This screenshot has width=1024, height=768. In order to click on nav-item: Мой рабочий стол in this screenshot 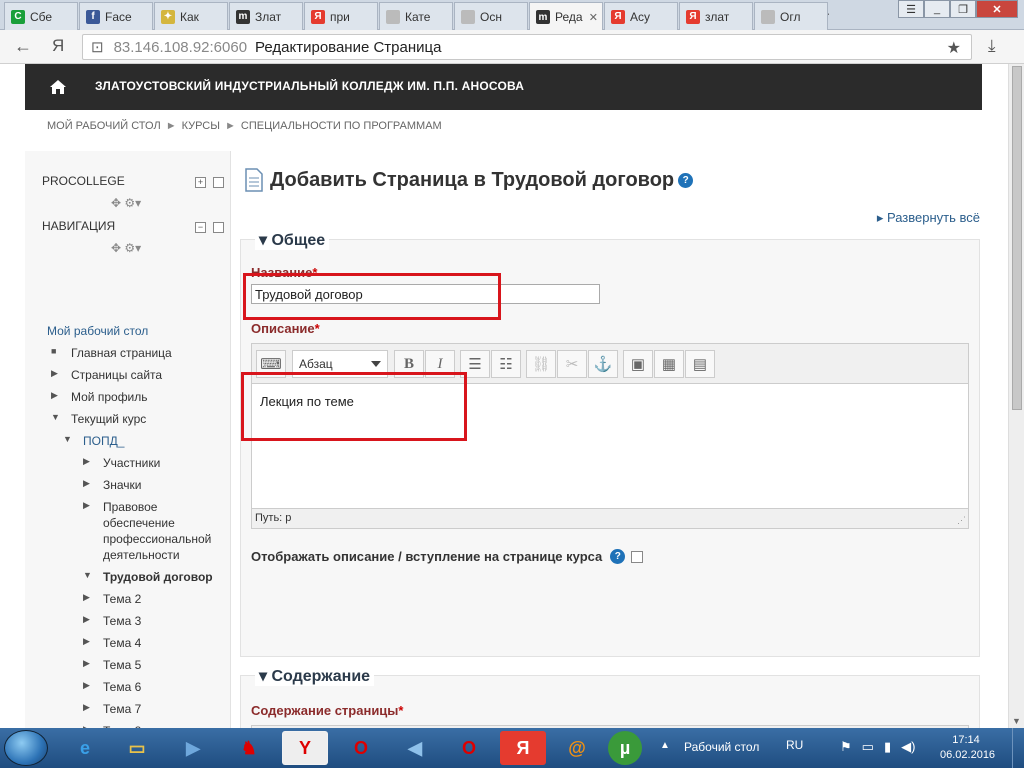, I will do `click(136, 331)`.